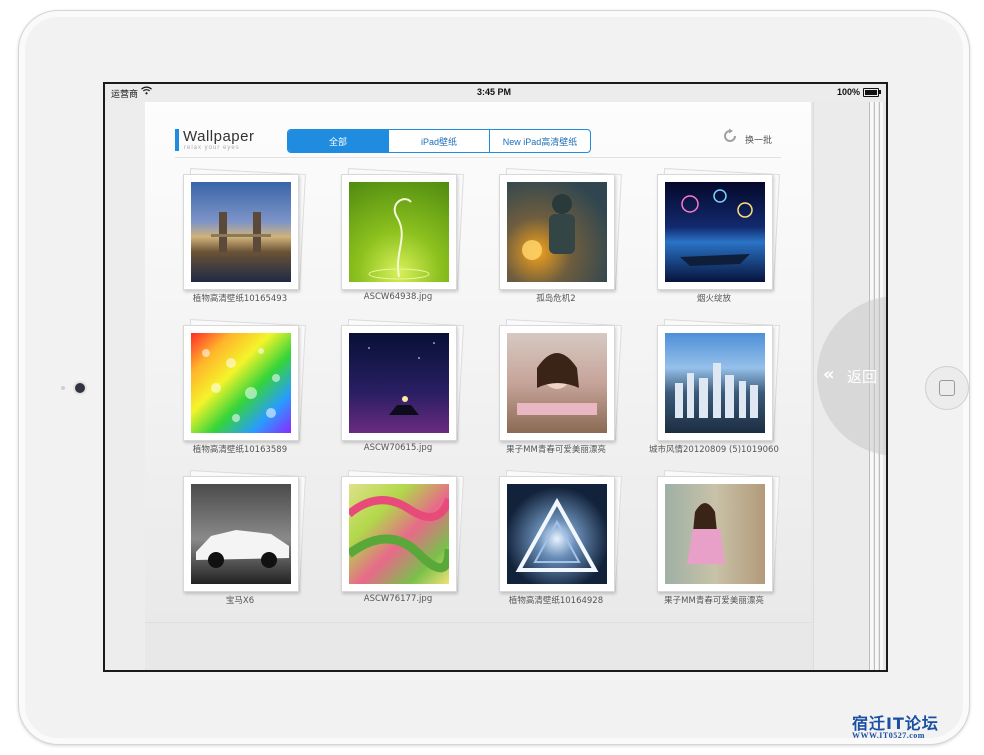  I want to click on wallpaper-item: 孤岛危机2, so click(556, 241).